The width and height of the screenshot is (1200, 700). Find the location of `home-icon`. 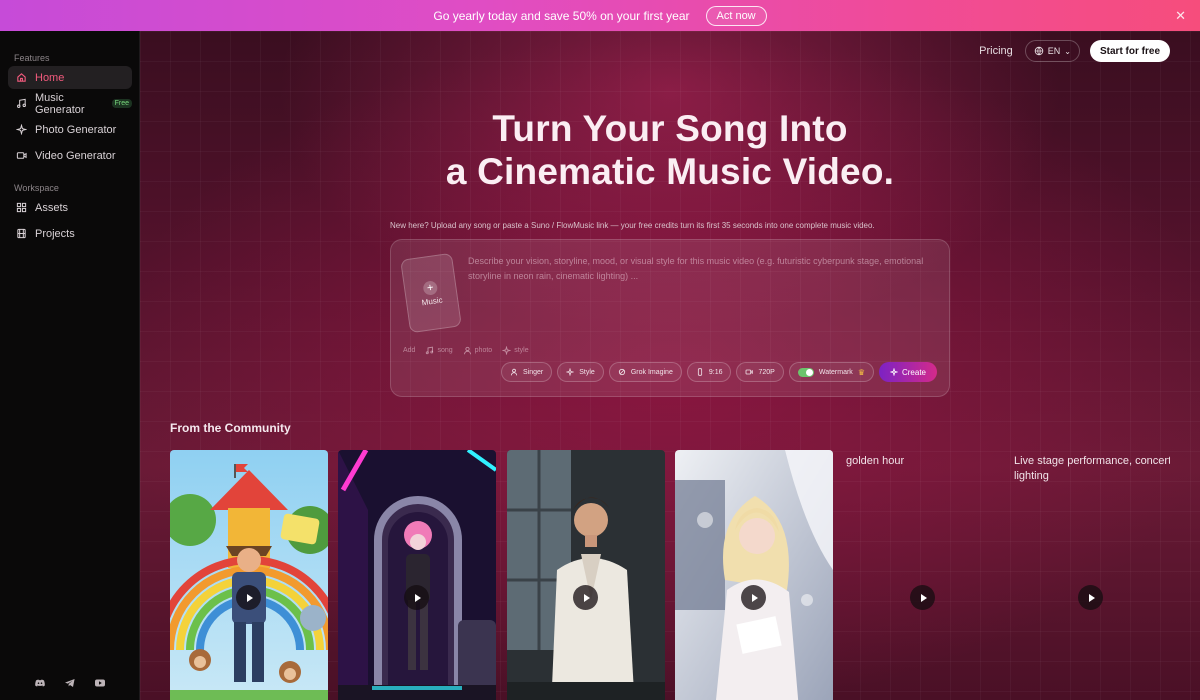

home-icon is located at coordinates (21, 77).